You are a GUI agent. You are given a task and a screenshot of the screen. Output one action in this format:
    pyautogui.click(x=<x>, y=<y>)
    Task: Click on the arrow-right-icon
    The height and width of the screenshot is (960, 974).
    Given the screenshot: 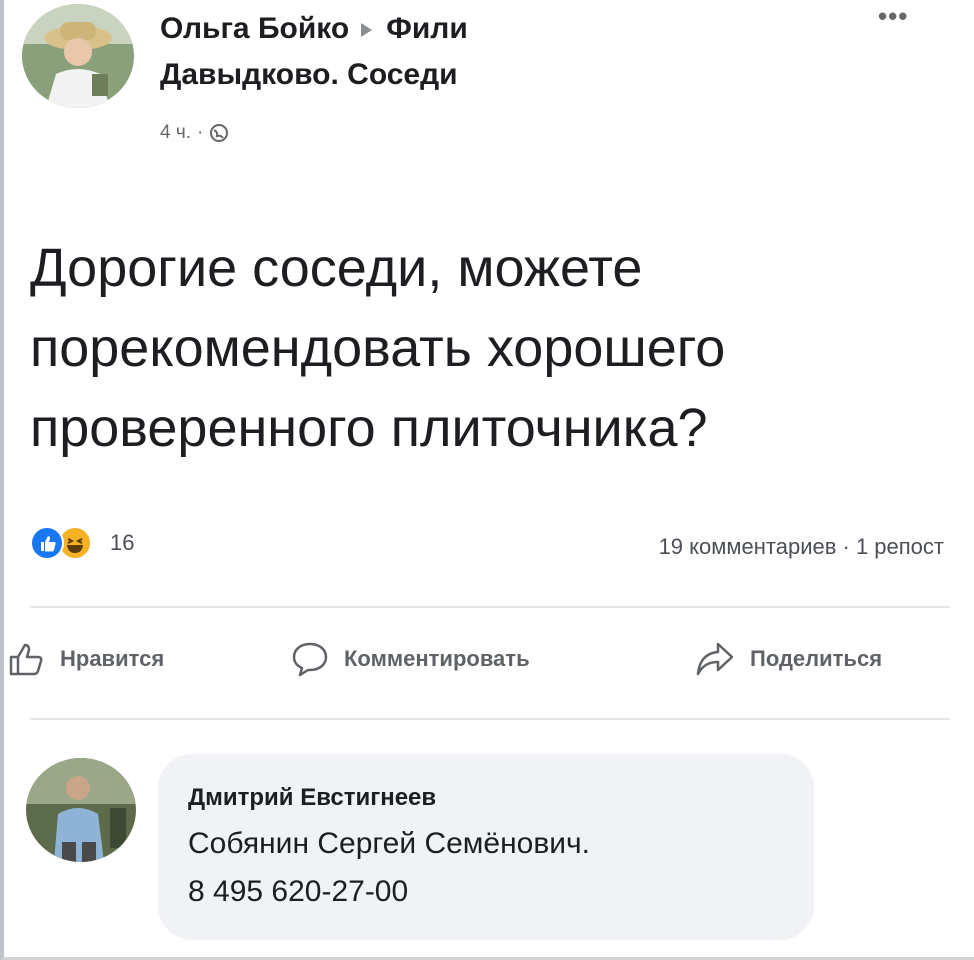 What is the action you would take?
    pyautogui.click(x=367, y=30)
    